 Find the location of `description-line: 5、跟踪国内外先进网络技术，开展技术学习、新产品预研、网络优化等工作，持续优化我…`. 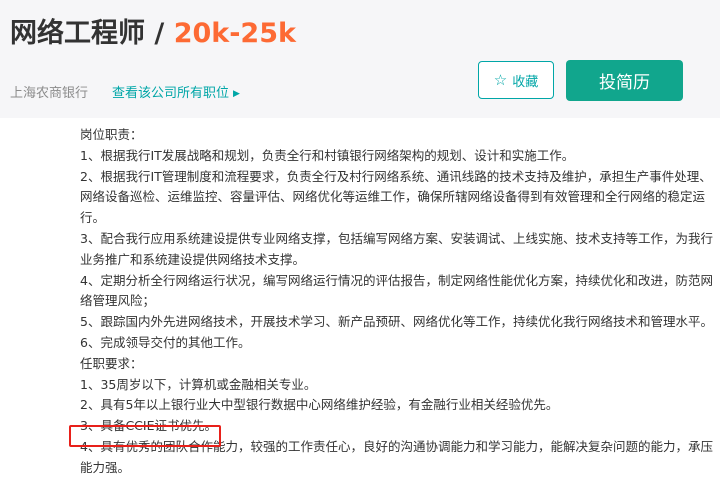

description-line: 5、跟踪国内外先进网络技术，开展技术学习、新产品预研、网络优化等工作，持续优化我… is located at coordinates (396, 322).